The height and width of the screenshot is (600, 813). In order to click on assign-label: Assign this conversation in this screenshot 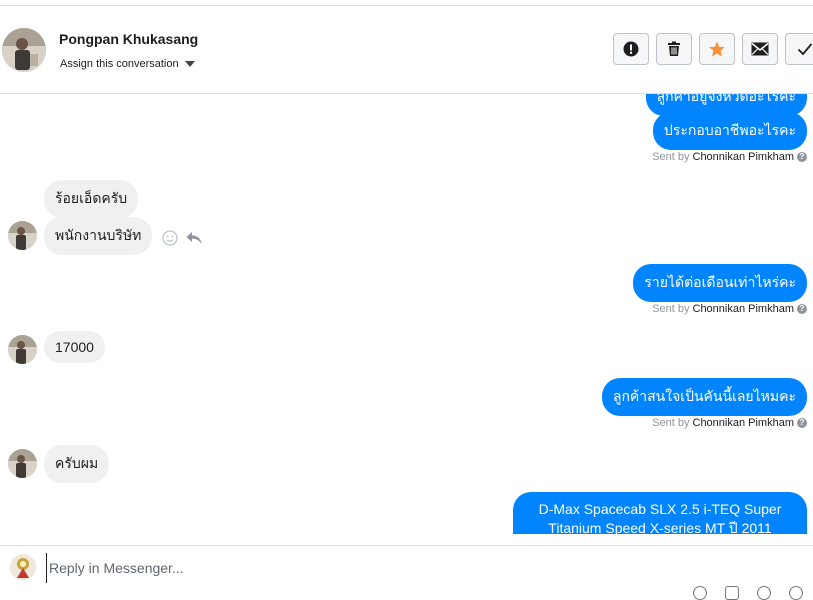, I will do `click(119, 64)`.